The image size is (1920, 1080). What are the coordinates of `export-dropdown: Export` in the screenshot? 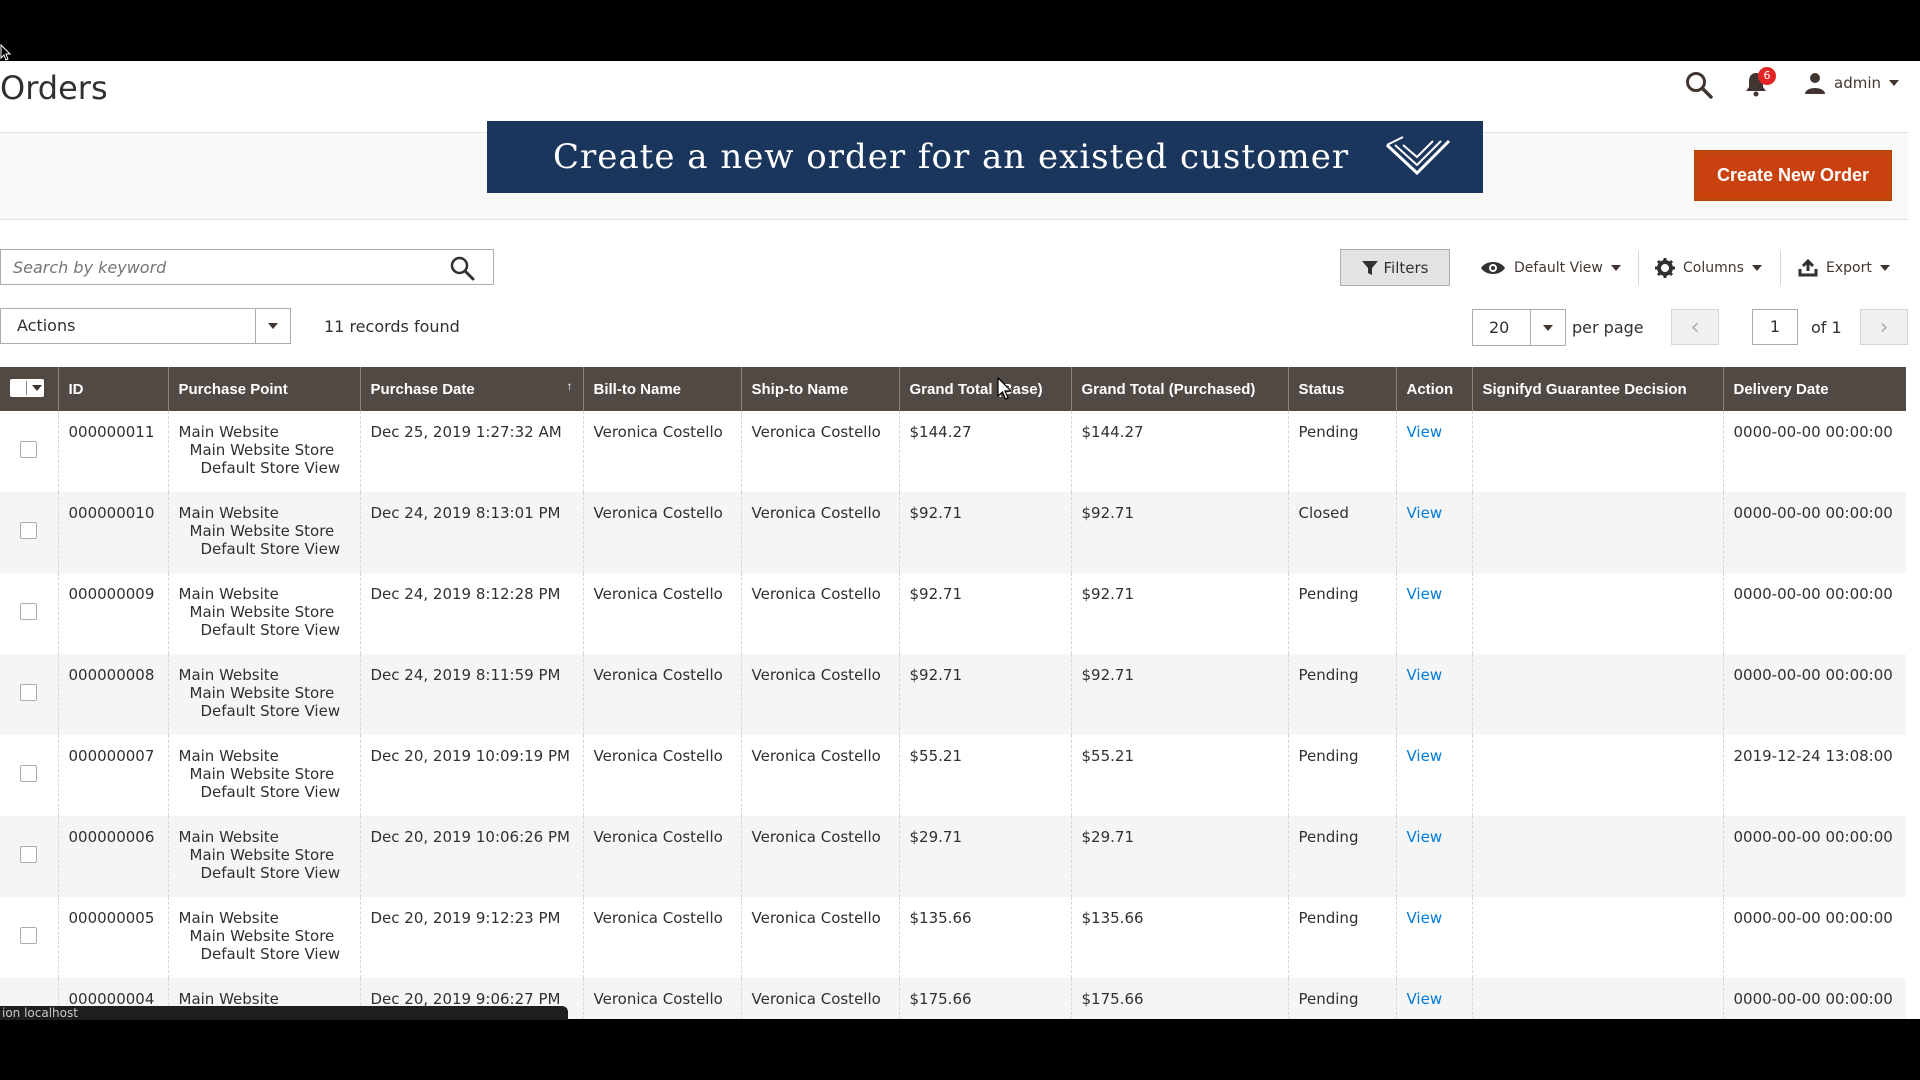 It's located at (1844, 267).